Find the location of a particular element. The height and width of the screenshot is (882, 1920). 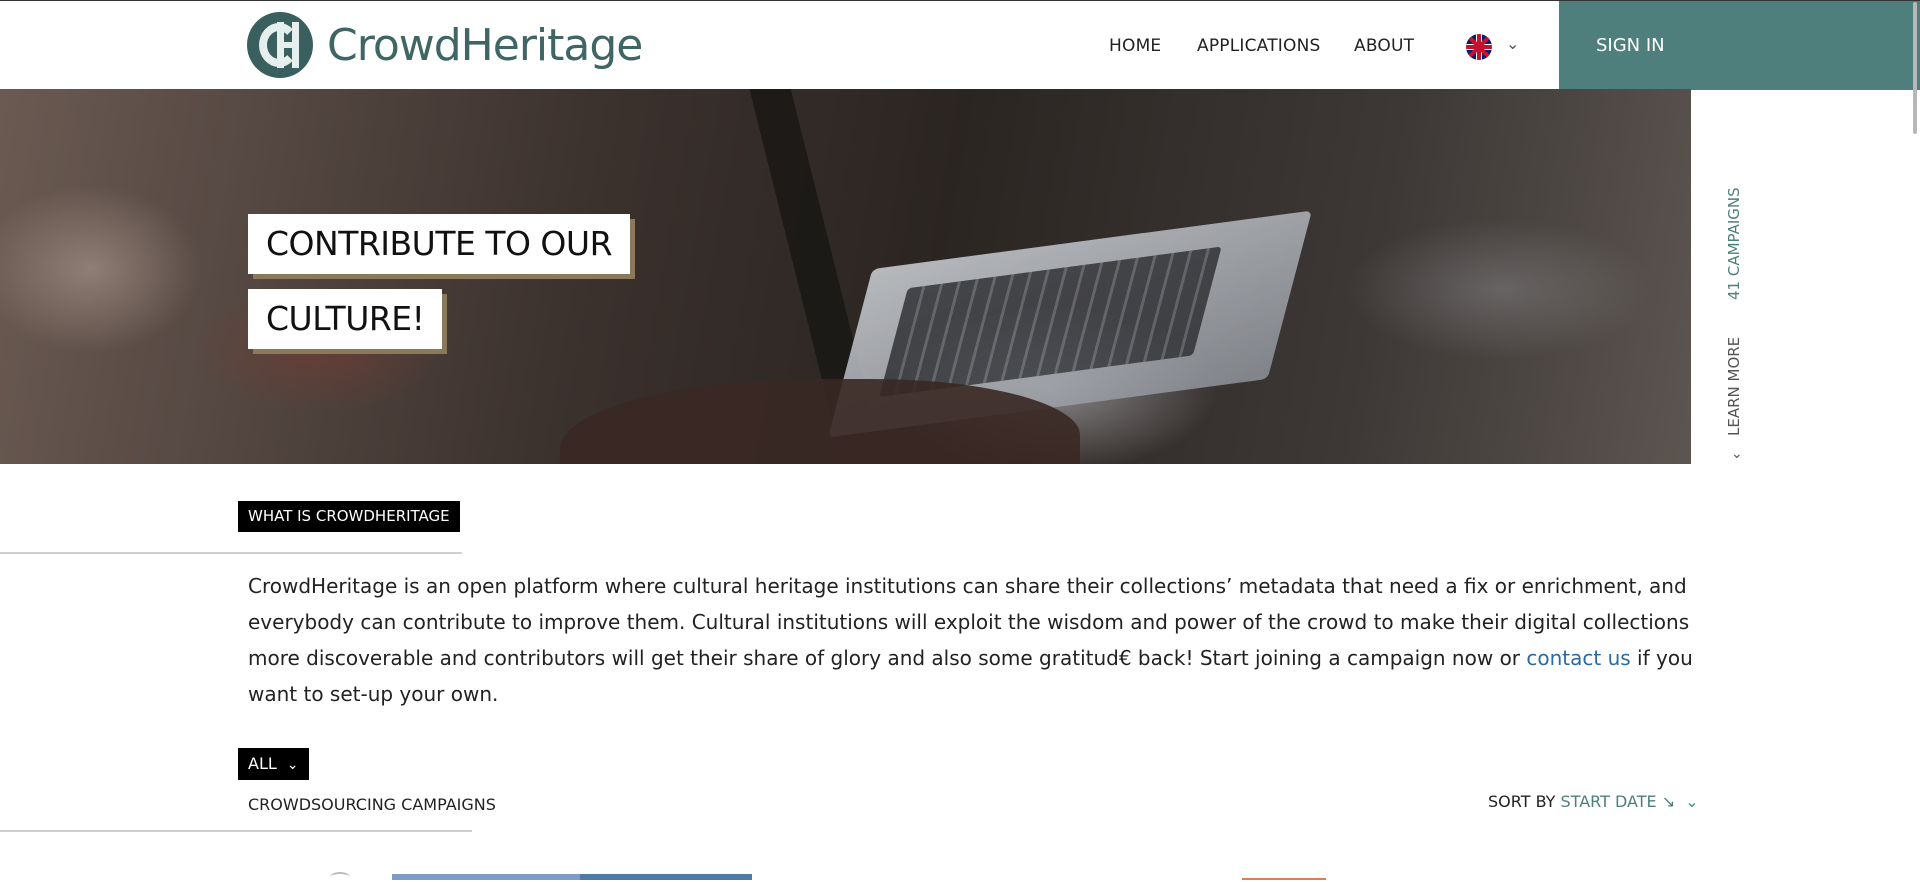

scrollbar-thumb is located at coordinates (1915, 68).